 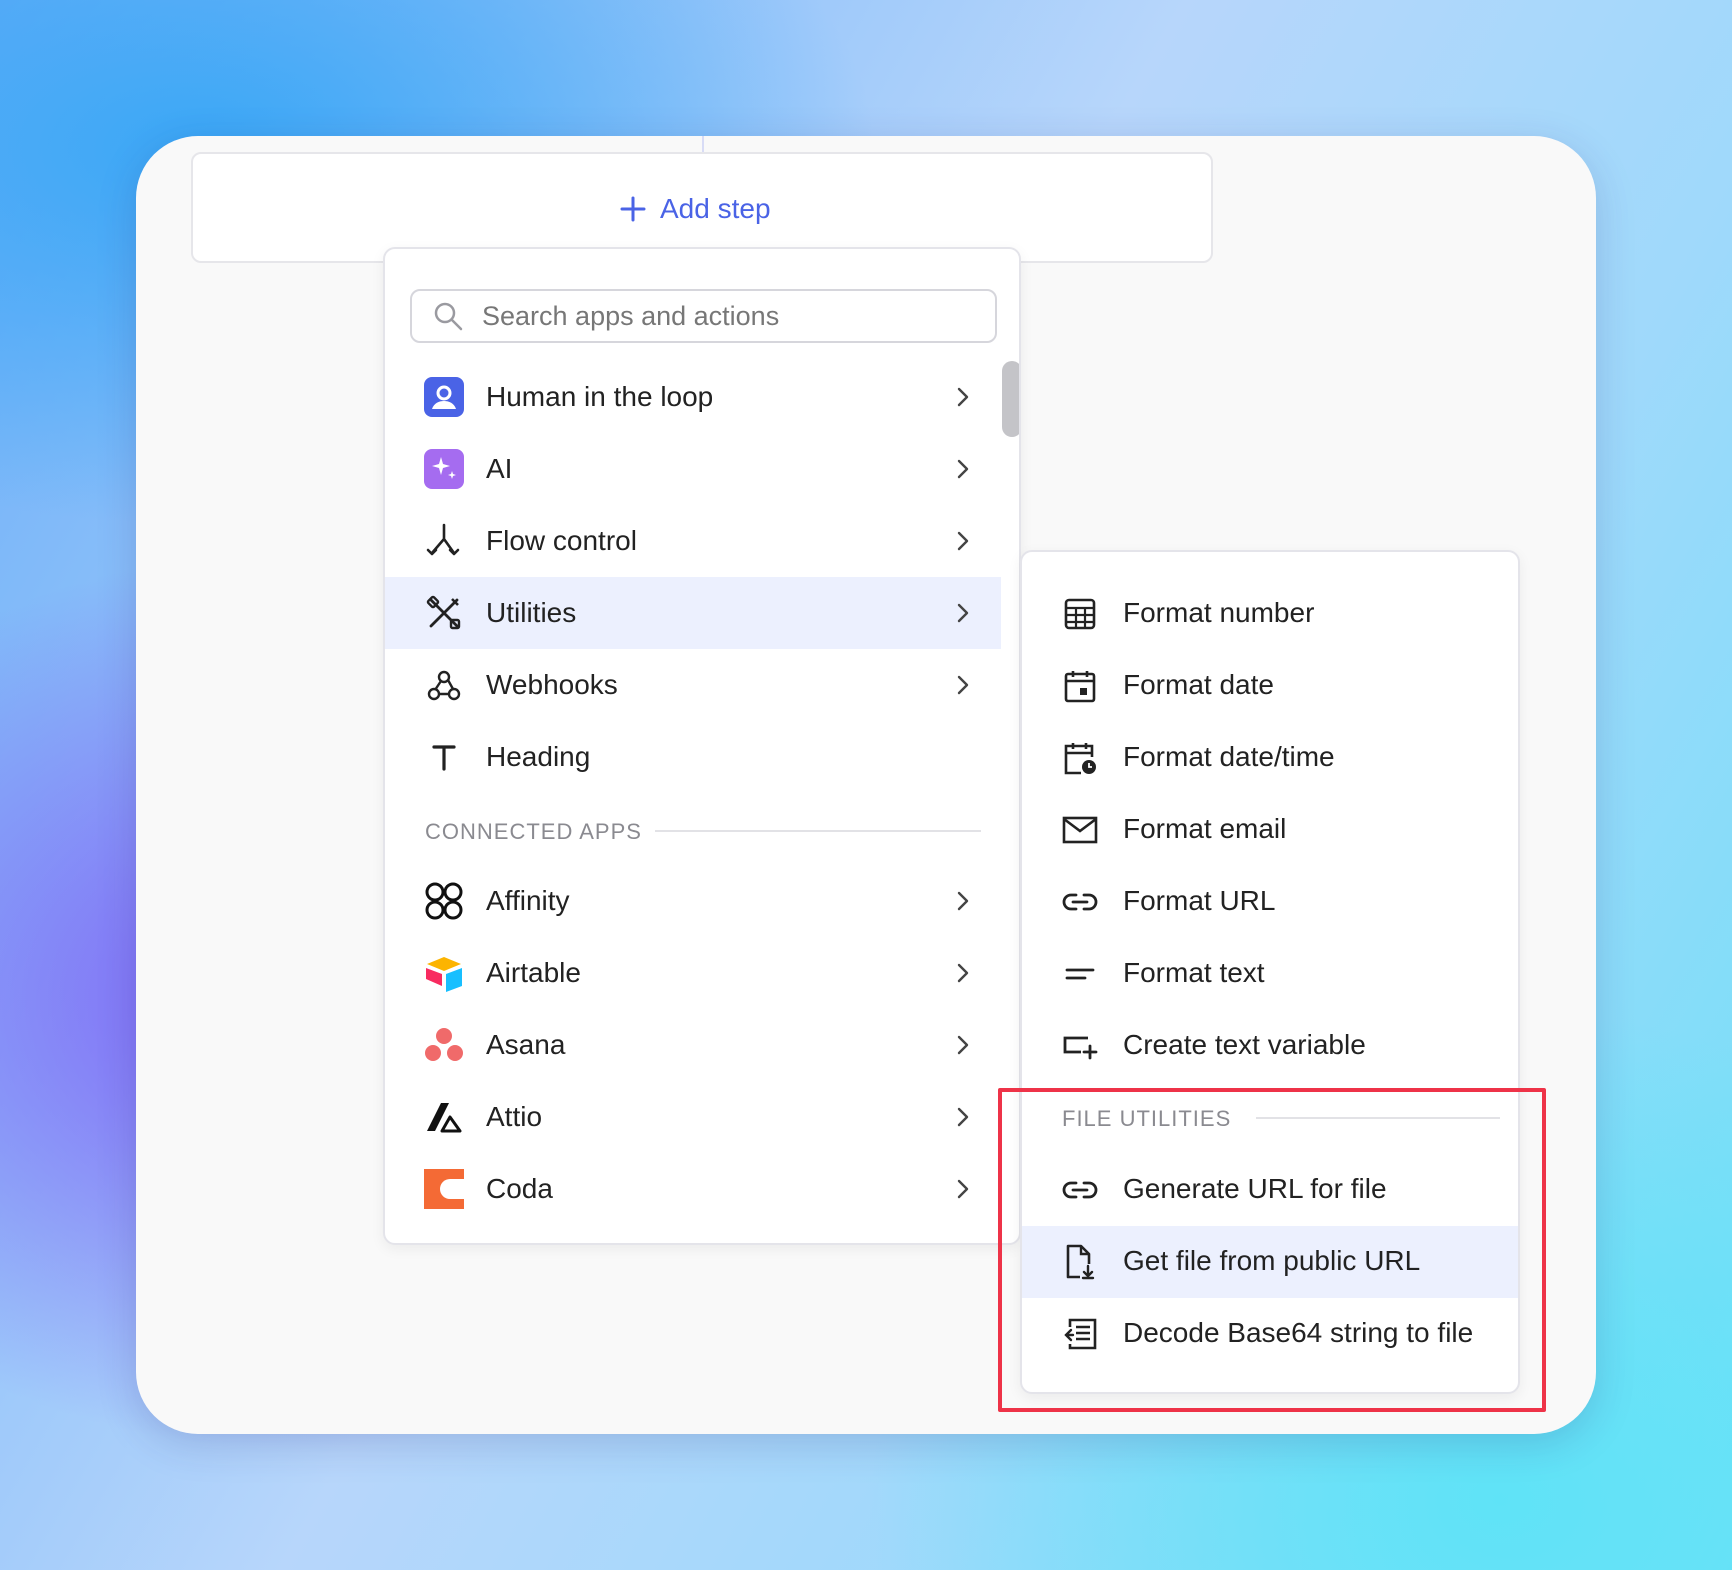 What do you see at coordinates (444, 685) in the screenshot?
I see `webhook-icon` at bounding box center [444, 685].